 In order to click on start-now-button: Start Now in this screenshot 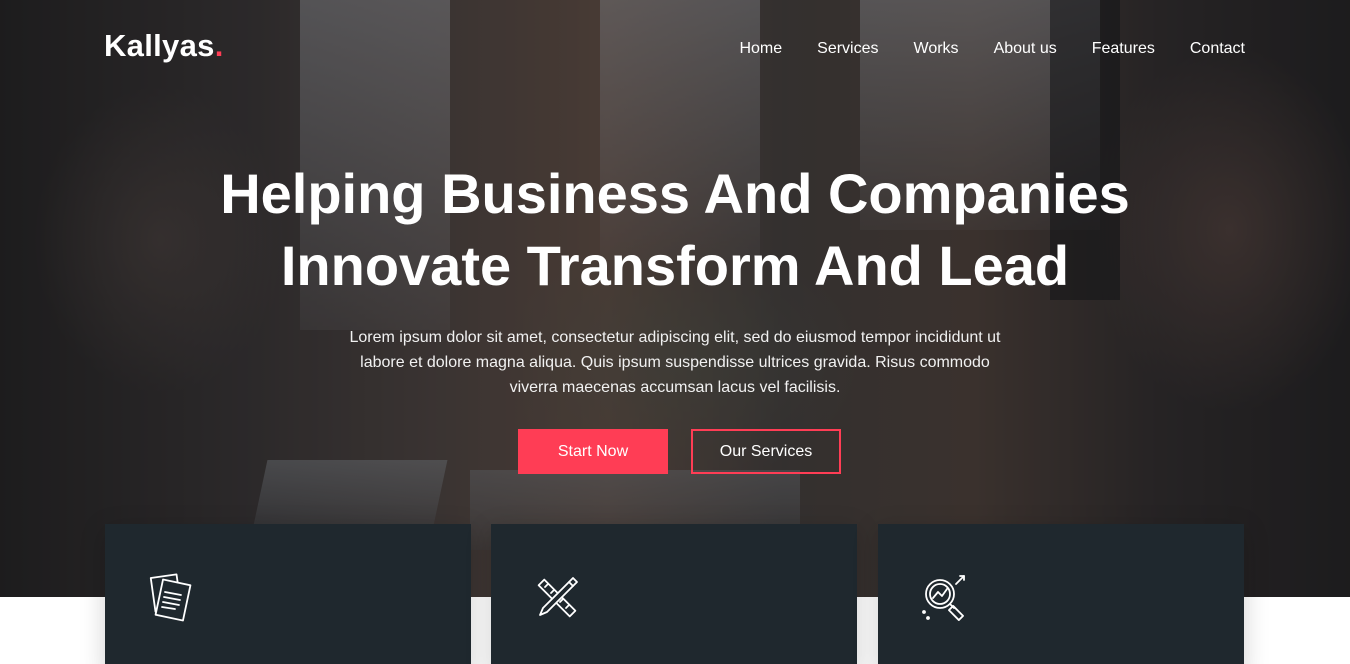, I will do `click(593, 451)`.